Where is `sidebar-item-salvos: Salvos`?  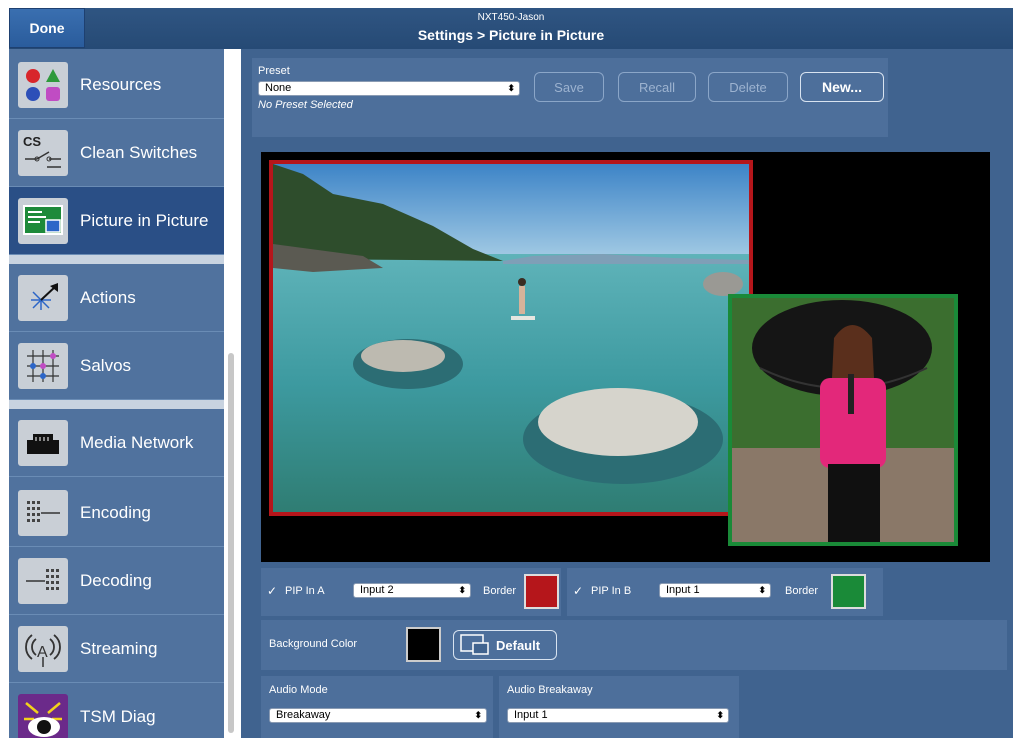
sidebar-item-salvos: Salvos is located at coordinates (116, 366).